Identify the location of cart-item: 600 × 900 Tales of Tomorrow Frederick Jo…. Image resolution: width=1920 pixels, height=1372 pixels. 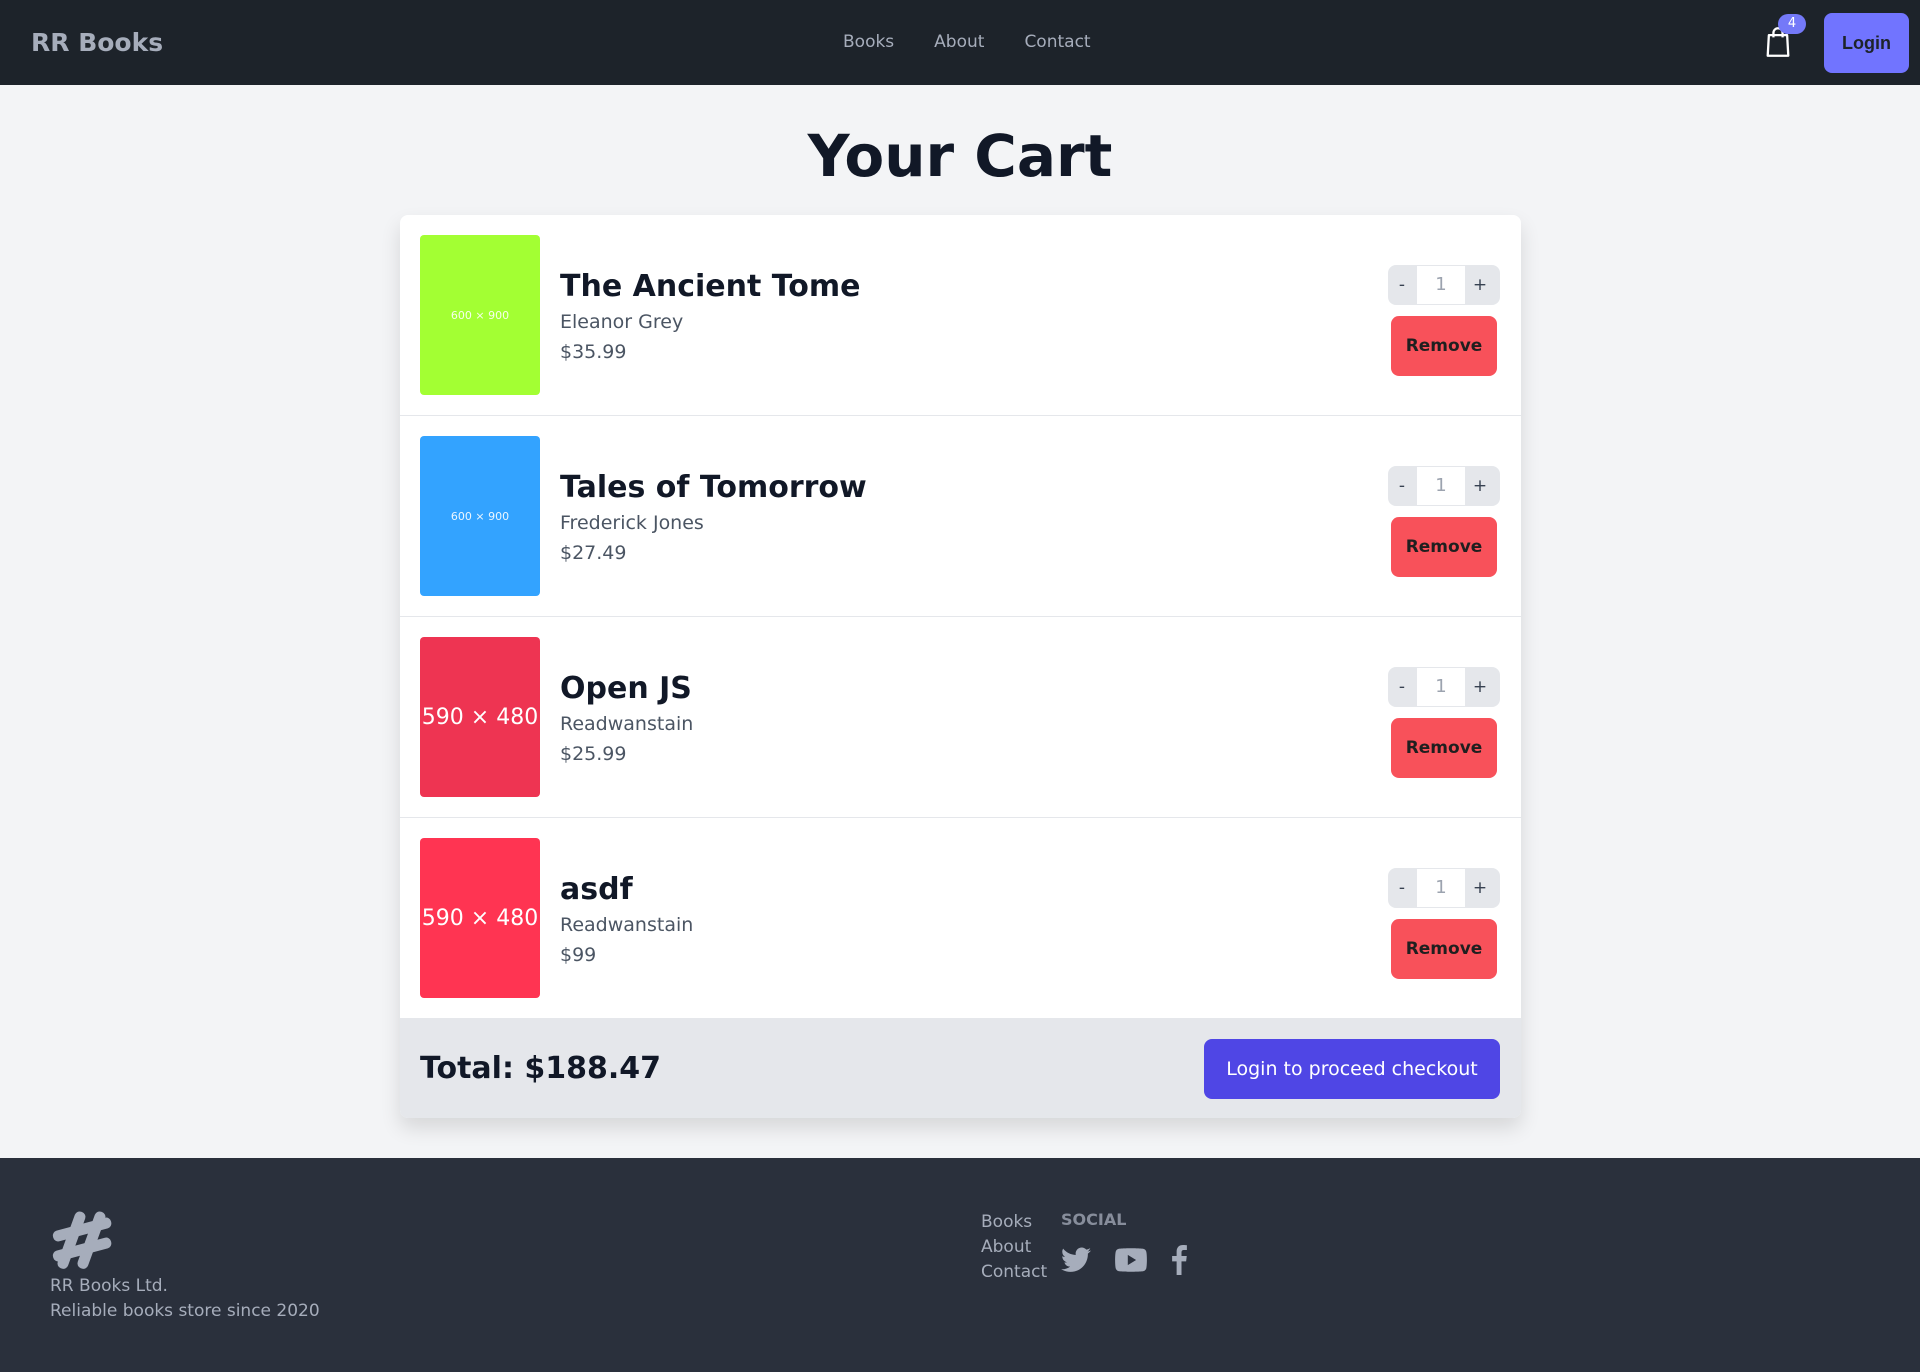
(960, 516).